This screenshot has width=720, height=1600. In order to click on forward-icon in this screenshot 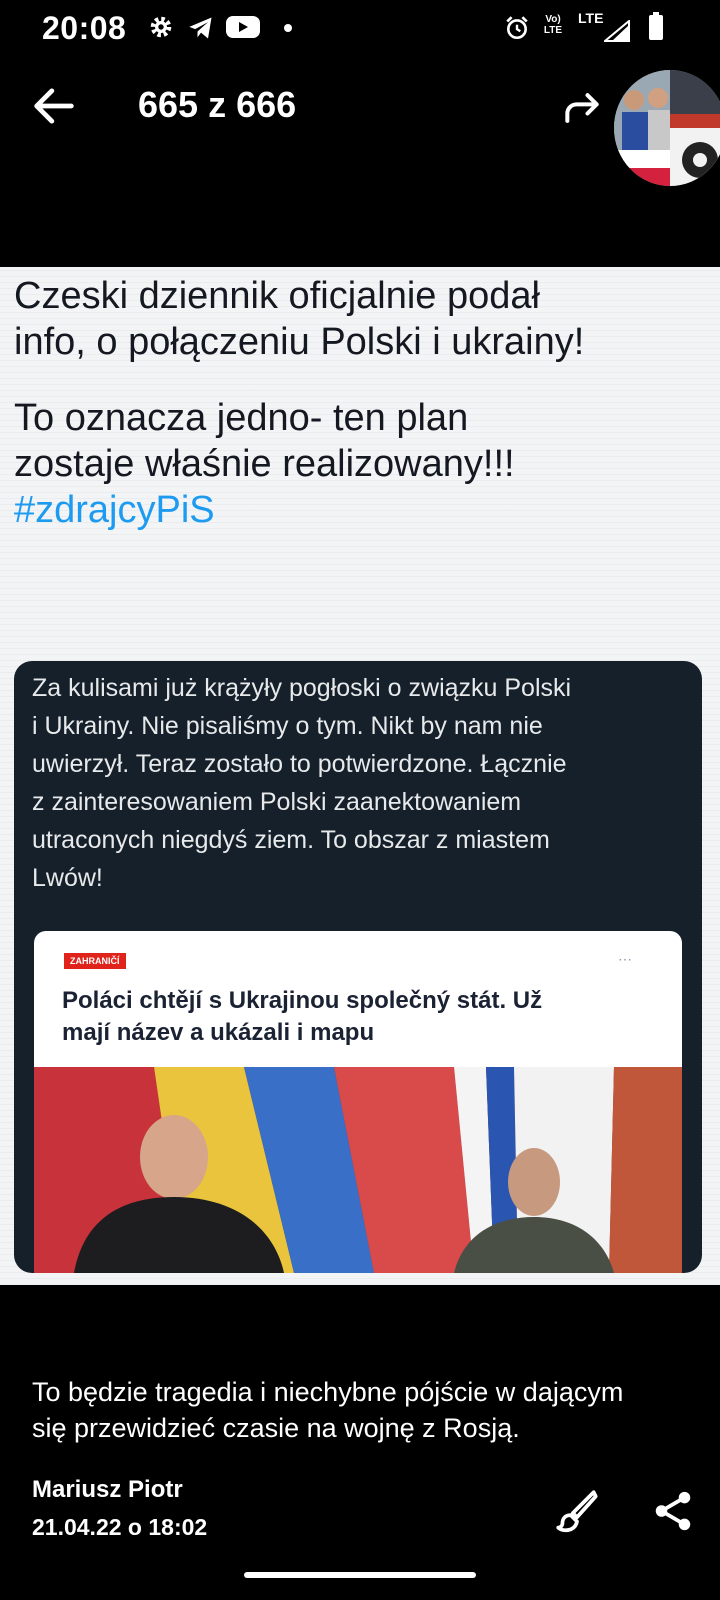, I will do `click(582, 108)`.